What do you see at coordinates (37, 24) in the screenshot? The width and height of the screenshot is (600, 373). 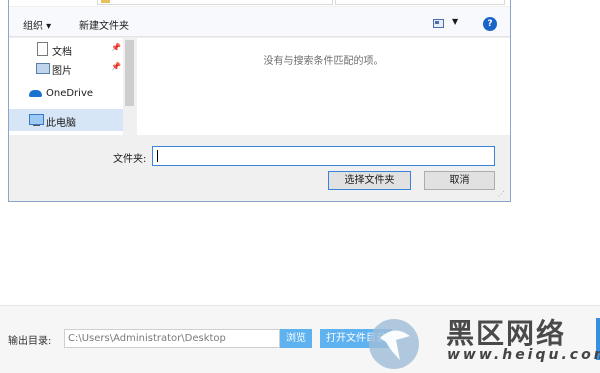 I see `organize-menu: 组织 ▾` at bounding box center [37, 24].